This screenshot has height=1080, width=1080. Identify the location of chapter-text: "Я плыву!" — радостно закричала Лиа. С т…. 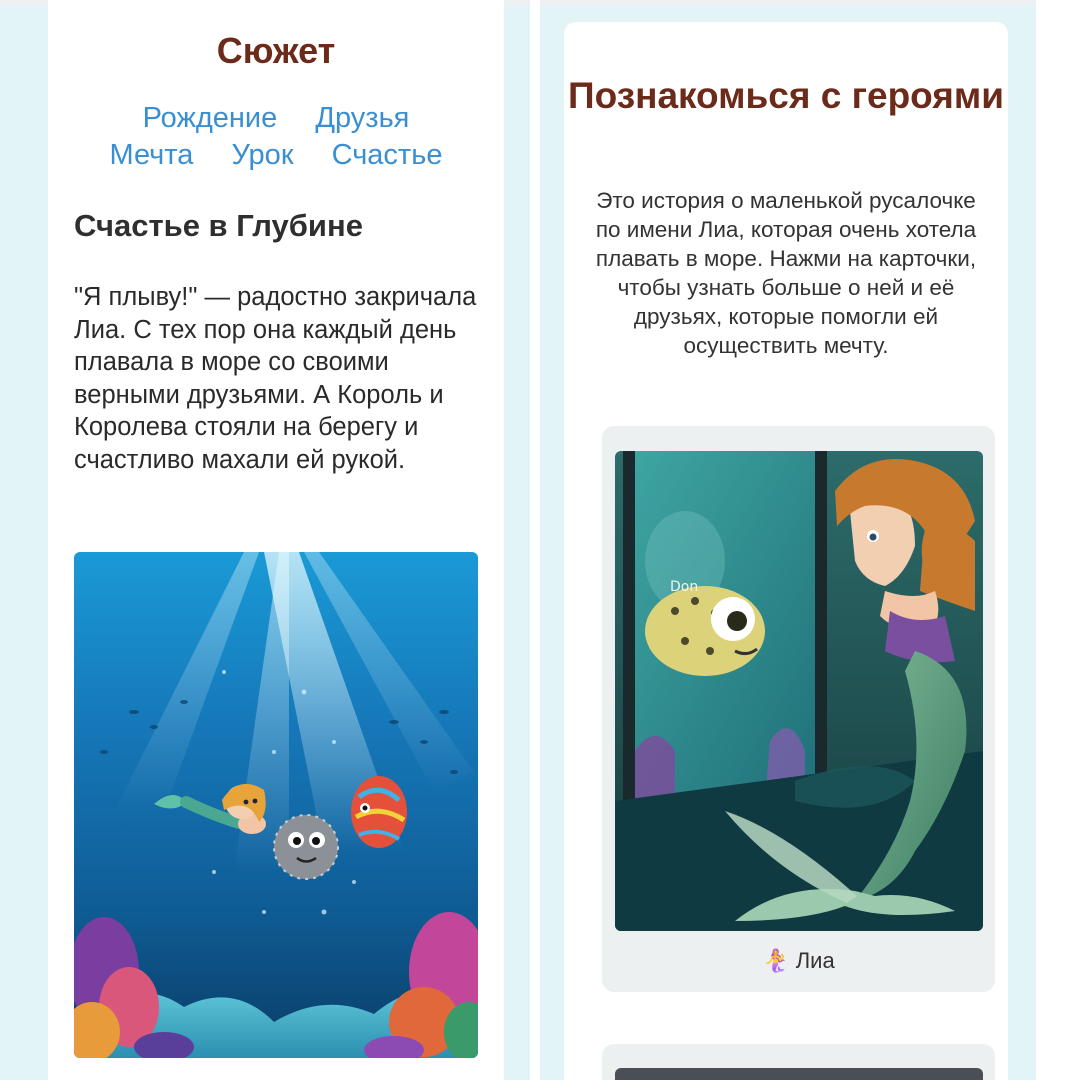
(275, 378).